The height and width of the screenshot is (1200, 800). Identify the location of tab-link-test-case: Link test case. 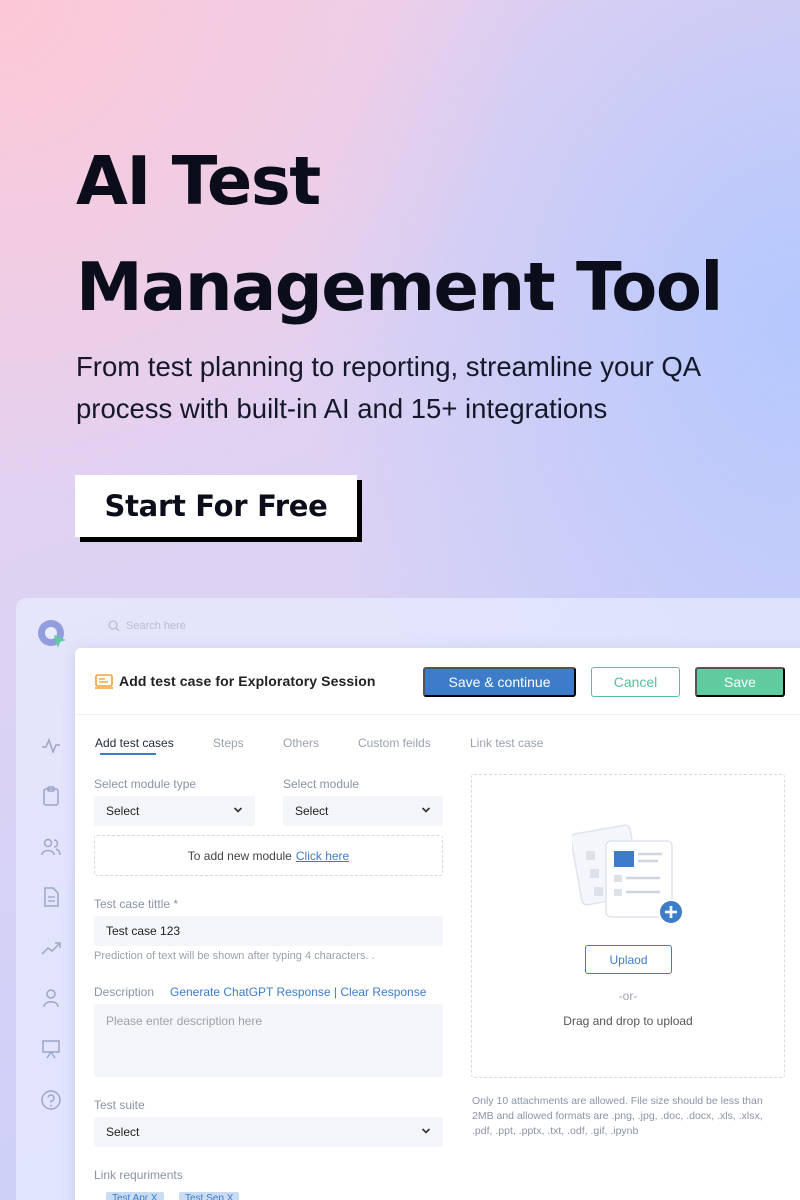
(506, 743).